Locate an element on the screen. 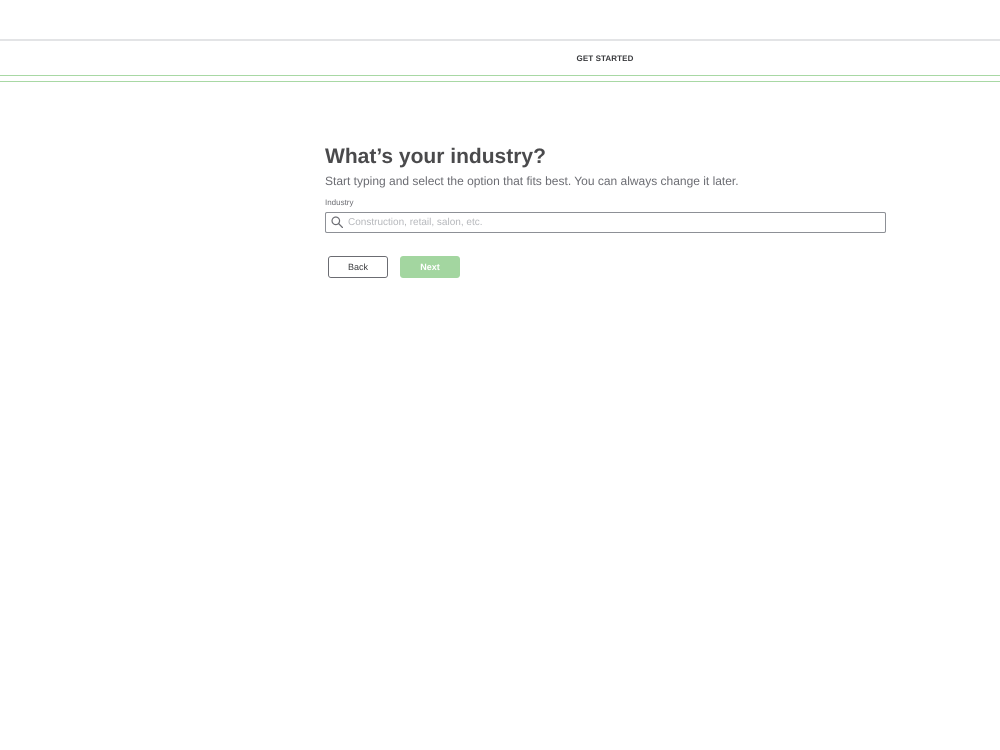 Image resolution: width=1000 pixels, height=750 pixels. header-title: GET STARTED is located at coordinates (605, 58).